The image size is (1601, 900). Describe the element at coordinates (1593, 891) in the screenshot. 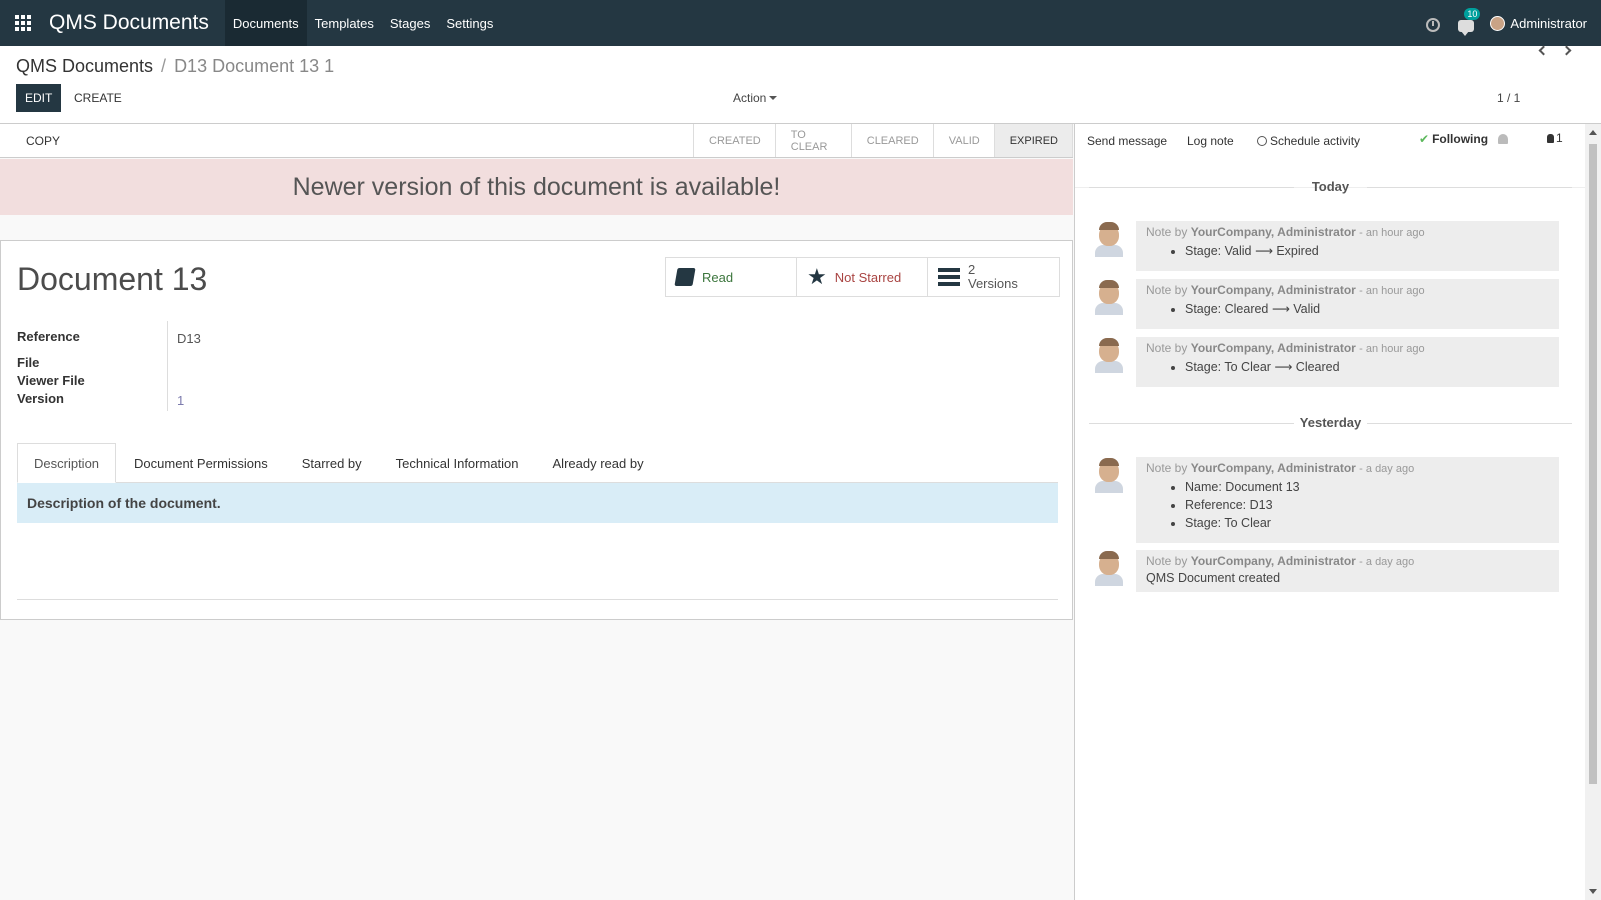

I see `scroll-down-arrow-icon` at that location.